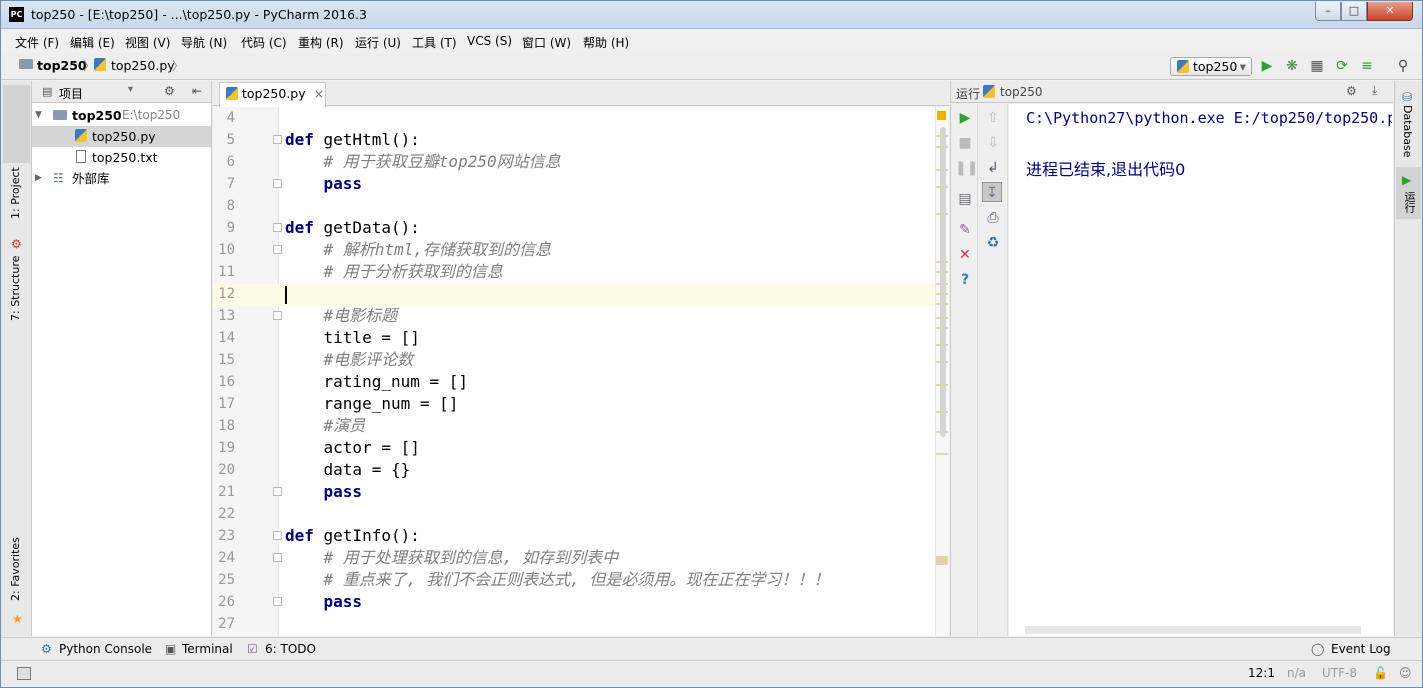  Describe the element at coordinates (147, 42) in the screenshot. I see `menu-view: 视图 (V)` at that location.